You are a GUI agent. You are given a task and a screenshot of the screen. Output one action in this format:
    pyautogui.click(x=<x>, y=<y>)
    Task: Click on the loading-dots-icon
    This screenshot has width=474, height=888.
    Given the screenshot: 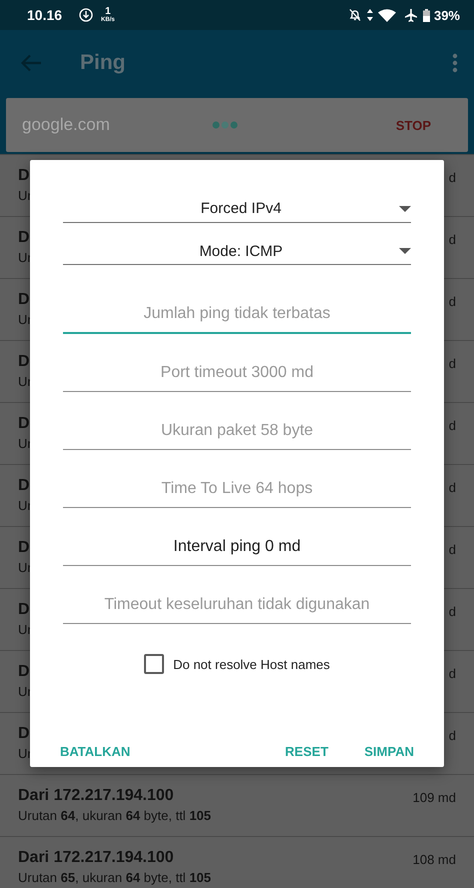 What is the action you would take?
    pyautogui.click(x=225, y=125)
    